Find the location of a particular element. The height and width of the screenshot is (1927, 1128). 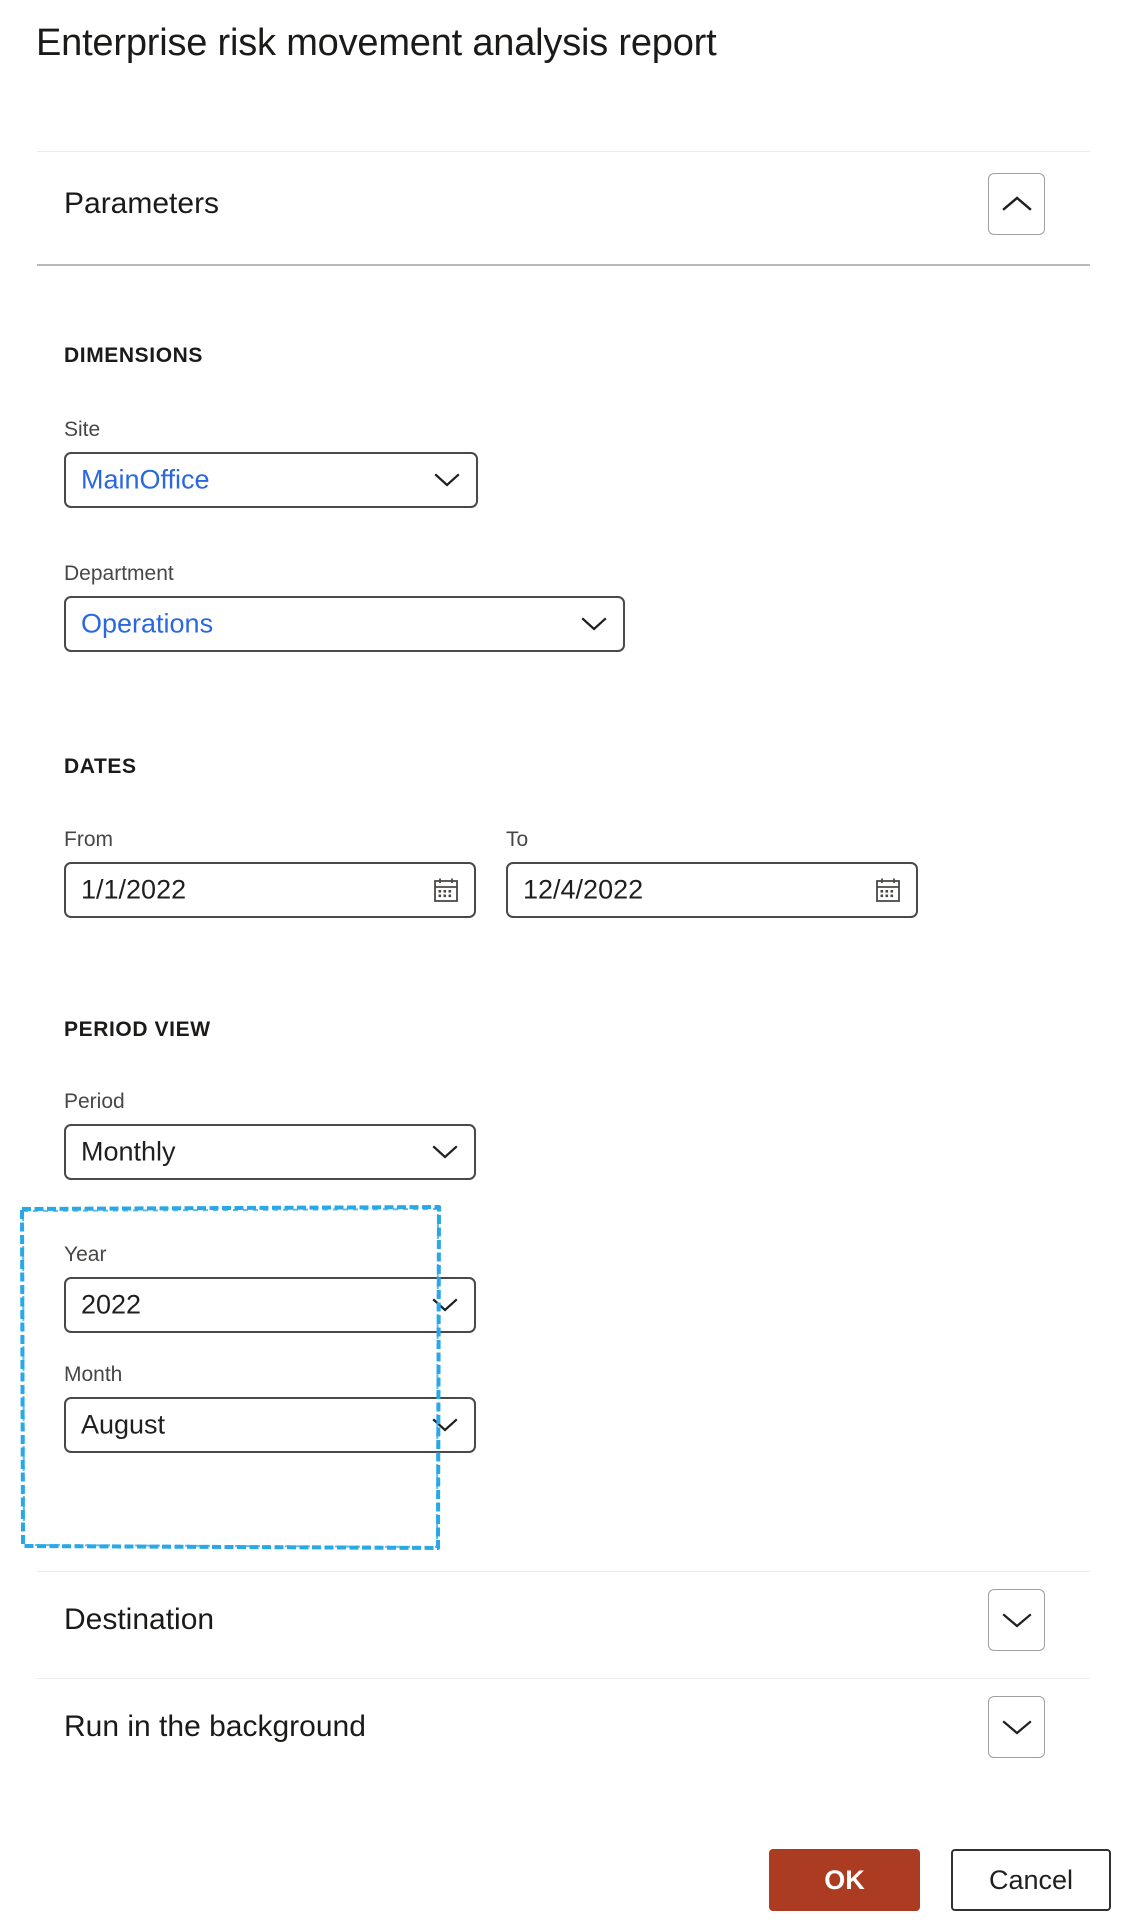

run-in-background-expand-button is located at coordinates (1016, 1727).